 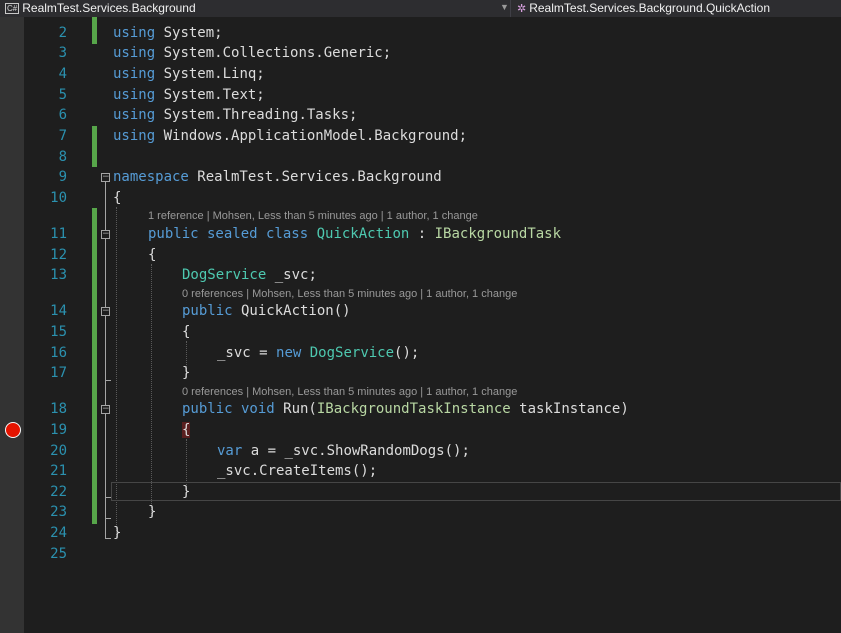 I want to click on line-number: 12, so click(x=58, y=255).